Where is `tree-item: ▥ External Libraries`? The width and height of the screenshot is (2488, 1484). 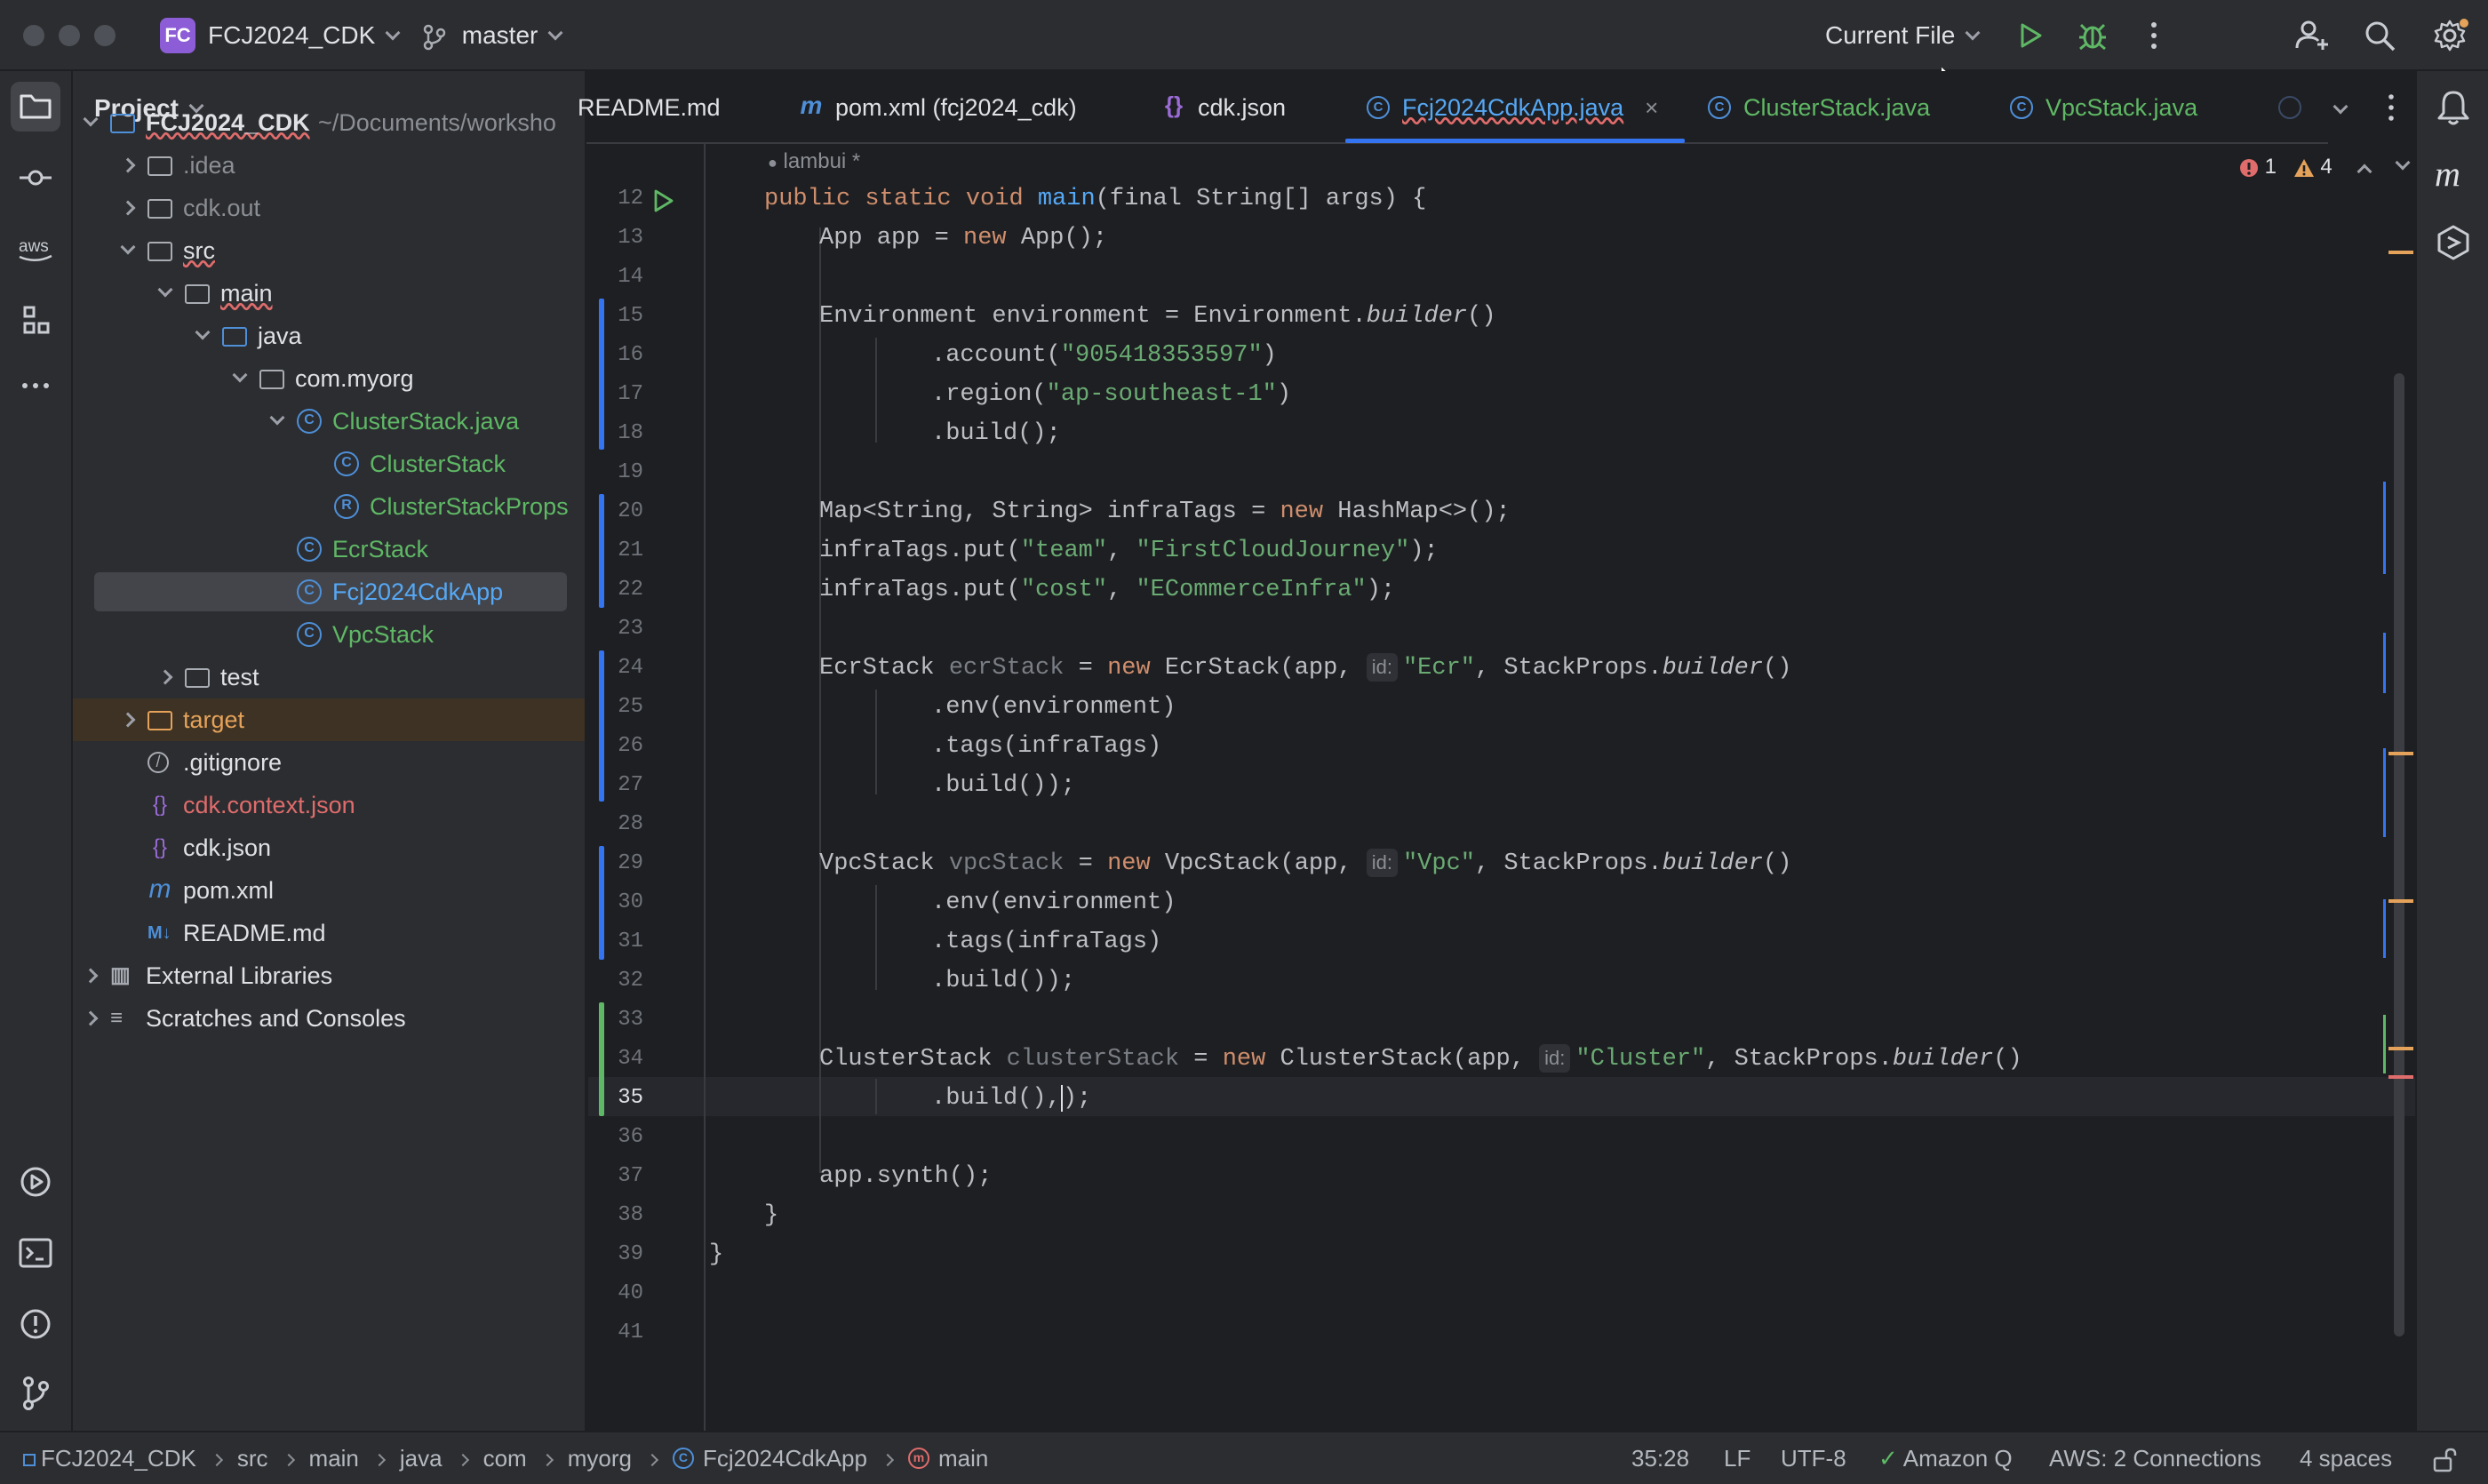
tree-item: ▥ External Libraries is located at coordinates (329, 975).